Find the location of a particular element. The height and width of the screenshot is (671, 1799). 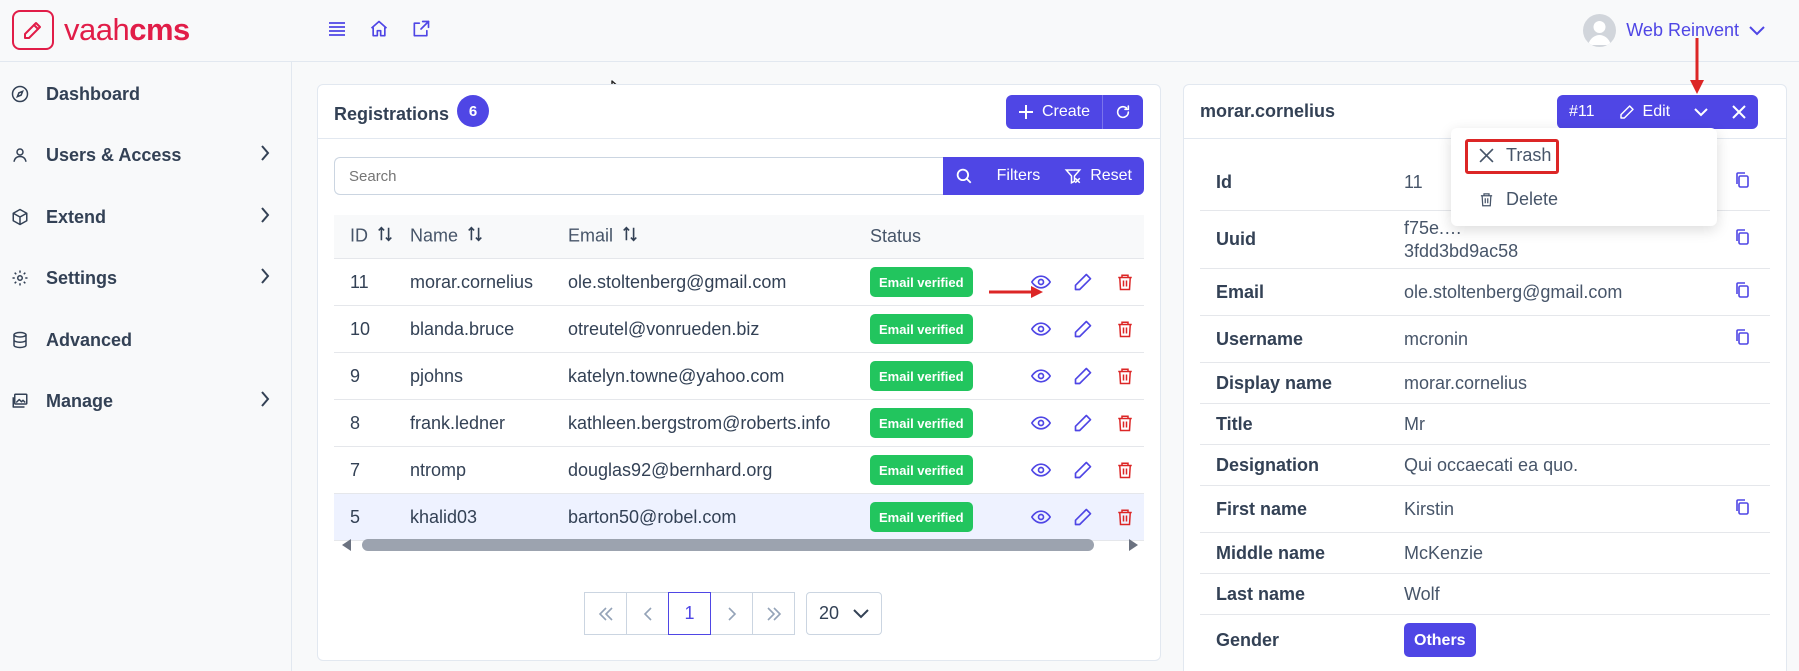

sidebar-item-users-access: Users & Access is located at coordinates (146, 155).